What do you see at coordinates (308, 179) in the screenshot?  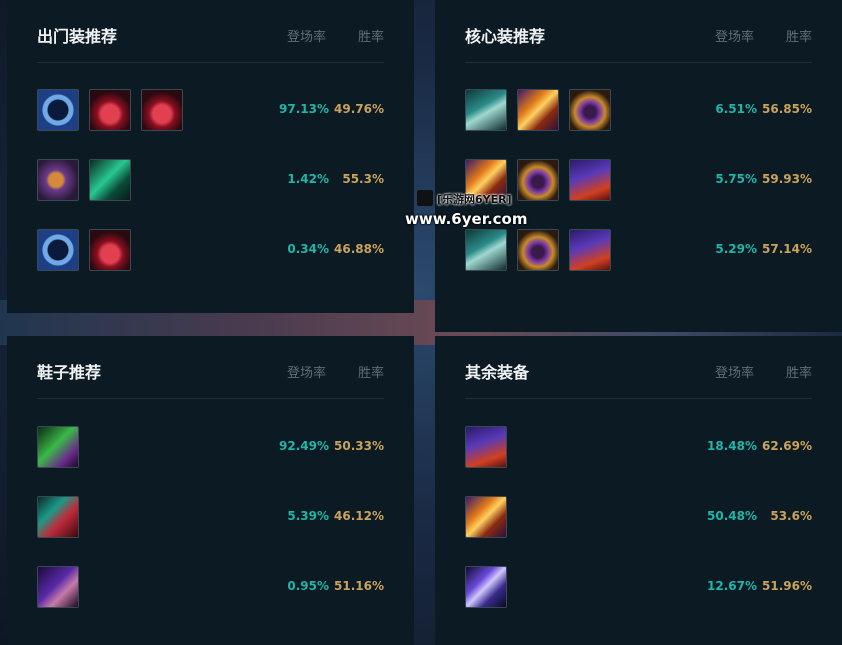 I see `pick-rate: 1.42%` at bounding box center [308, 179].